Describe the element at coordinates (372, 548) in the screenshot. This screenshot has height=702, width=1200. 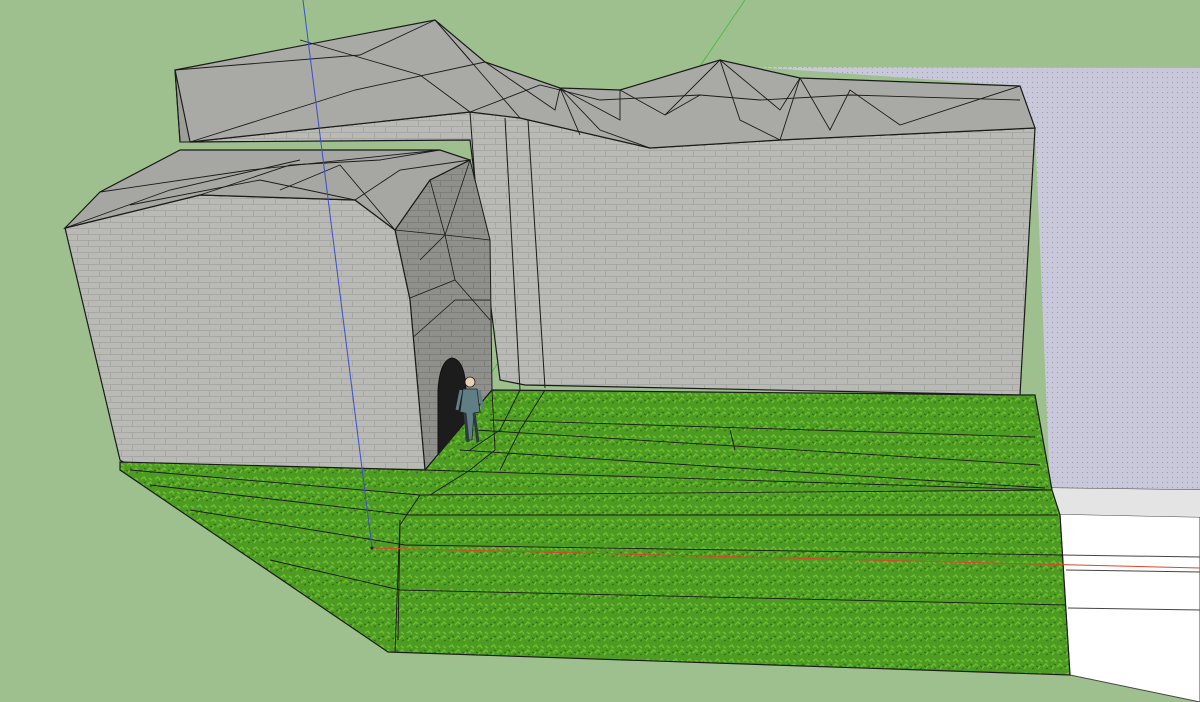
I see `axis-origin` at that location.